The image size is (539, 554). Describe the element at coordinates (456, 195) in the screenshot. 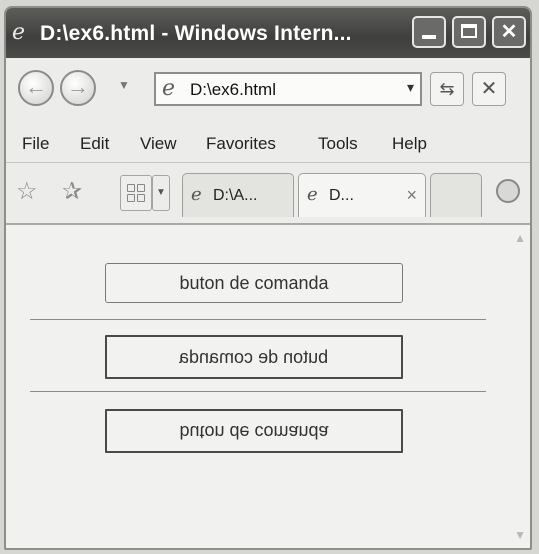

I see `new-tab` at that location.